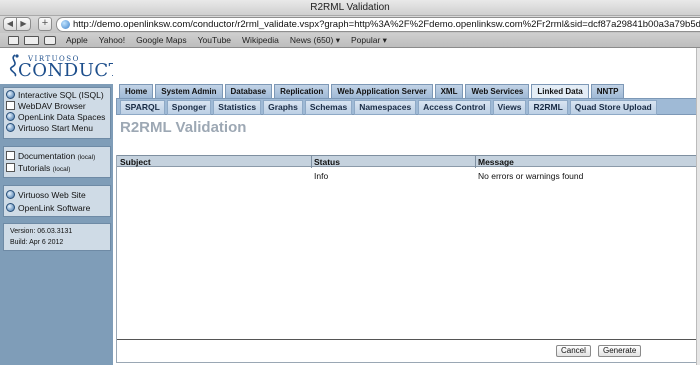 The width and height of the screenshot is (700, 365). I want to click on top-sites-icon, so click(50, 40).